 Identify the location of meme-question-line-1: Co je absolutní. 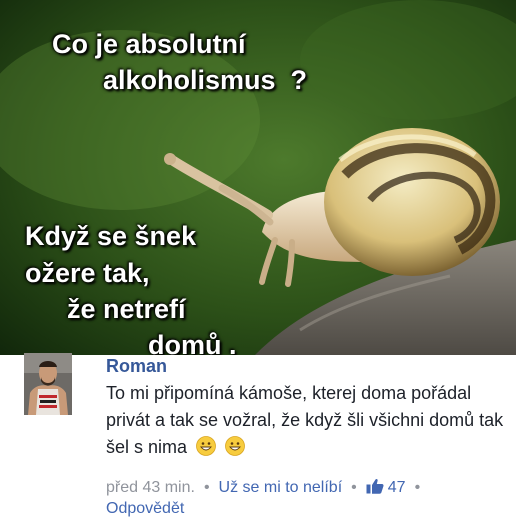
(149, 44).